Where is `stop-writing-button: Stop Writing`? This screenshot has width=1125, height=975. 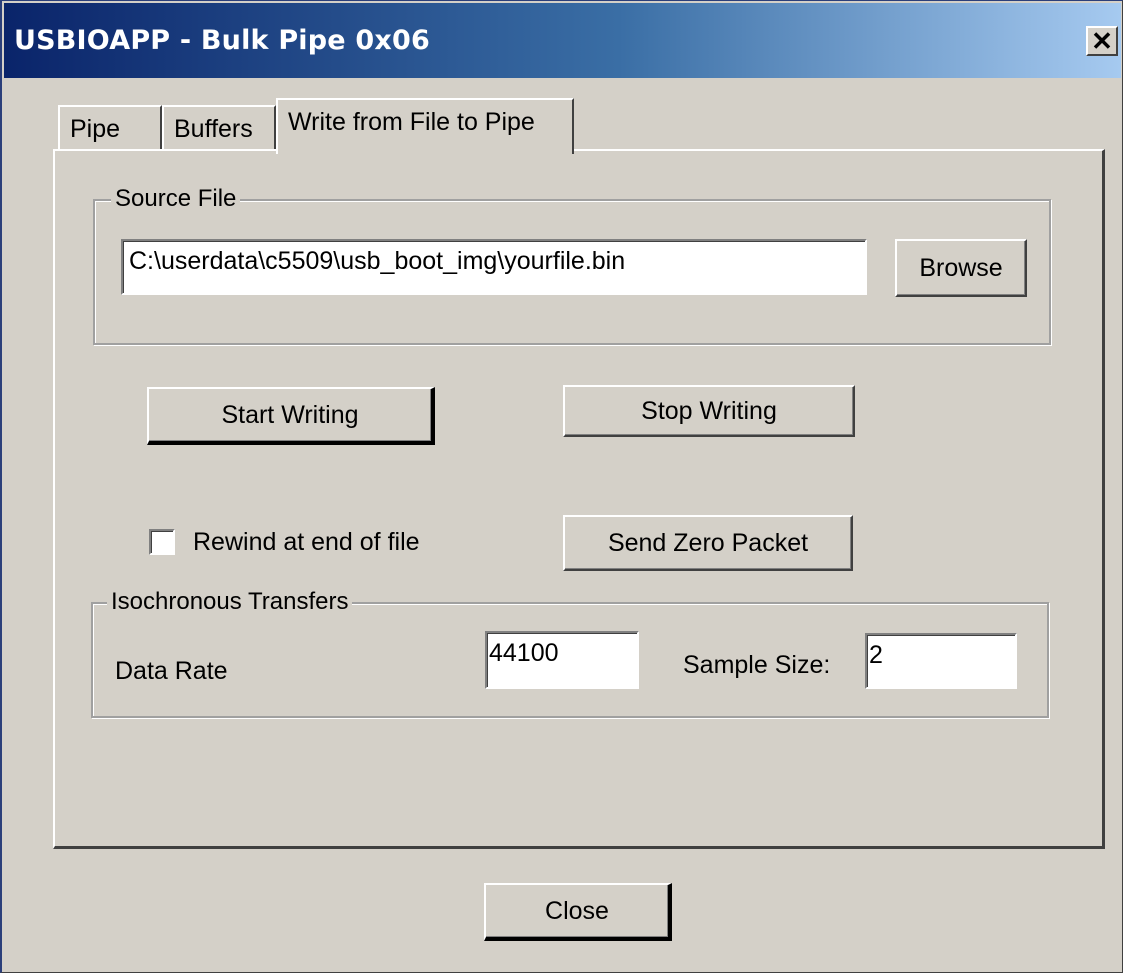
stop-writing-button: Stop Writing is located at coordinates (709, 411).